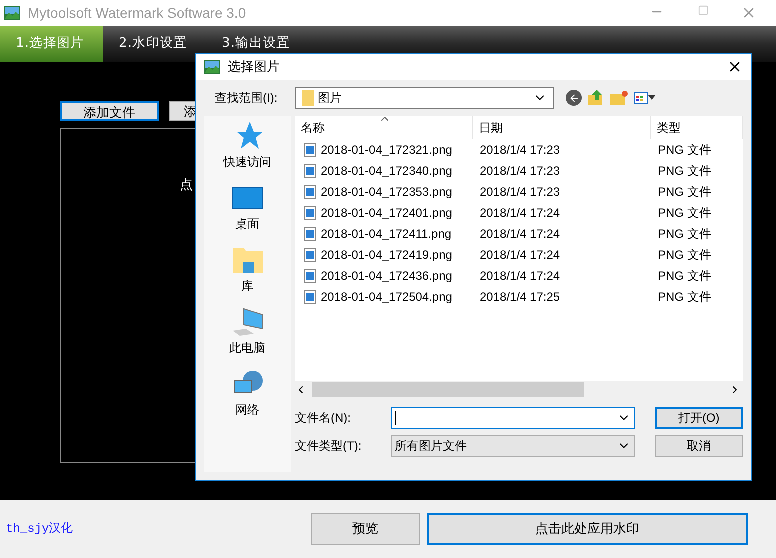 This screenshot has width=776, height=558. I want to click on file-name: 2018-01-04_172419.png, so click(386, 255).